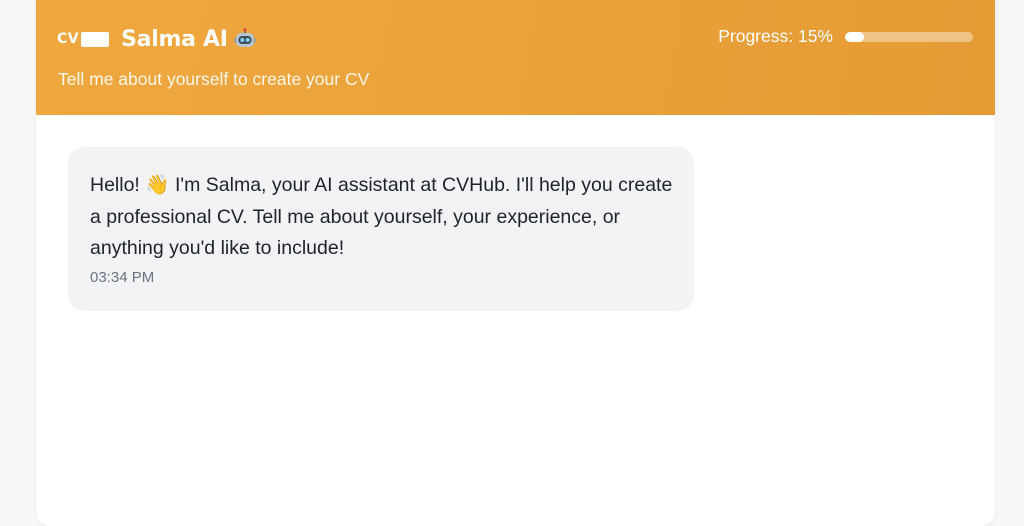 The image size is (1024, 526). What do you see at coordinates (68, 39) in the screenshot?
I see `logo-text: CV` at bounding box center [68, 39].